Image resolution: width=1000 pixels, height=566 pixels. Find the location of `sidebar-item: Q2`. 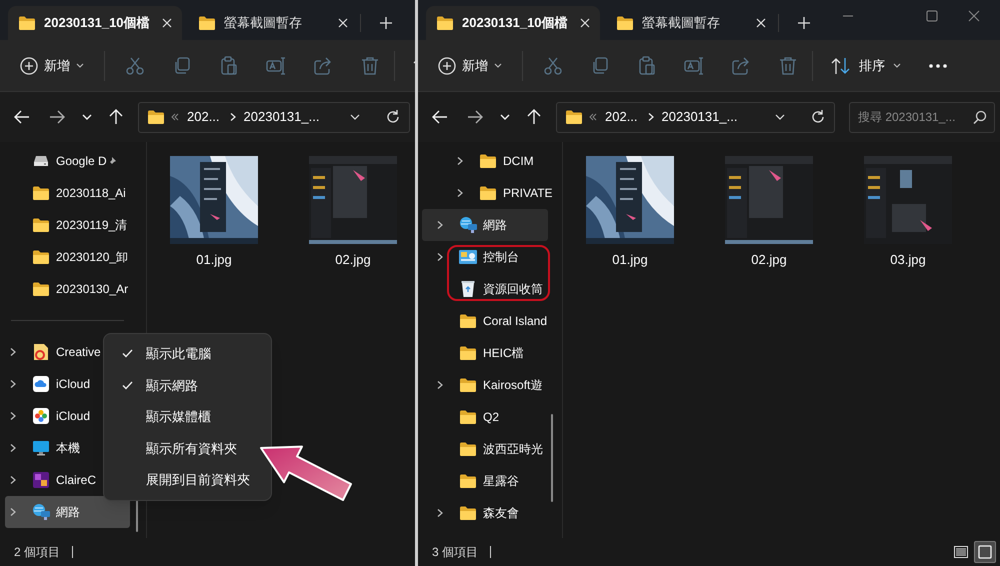

sidebar-item: Q2 is located at coordinates (485, 417).